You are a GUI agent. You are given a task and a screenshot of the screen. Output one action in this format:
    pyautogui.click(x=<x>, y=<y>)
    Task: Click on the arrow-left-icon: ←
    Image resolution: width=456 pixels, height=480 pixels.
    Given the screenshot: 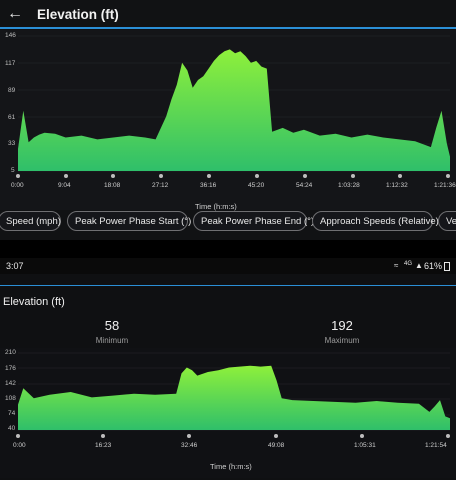 What is the action you would take?
    pyautogui.click(x=15, y=14)
    